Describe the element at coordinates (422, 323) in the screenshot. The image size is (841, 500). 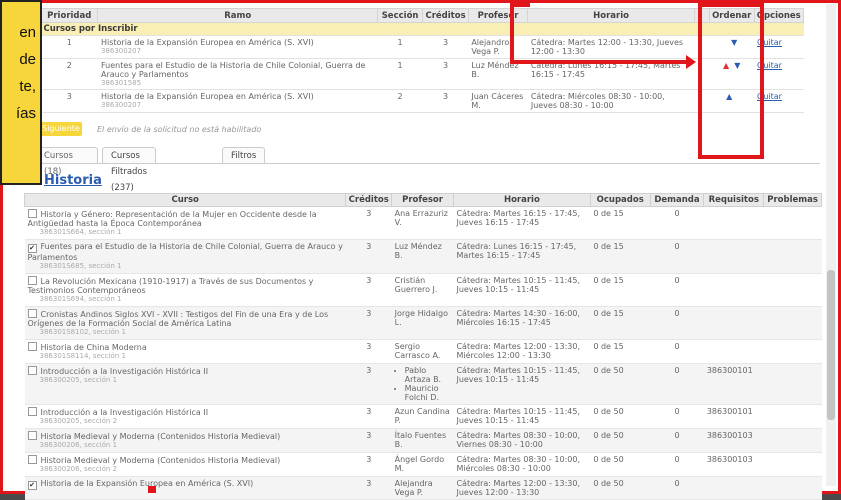
I see `profesor-cell: Jorge Hidalgo L.` at that location.